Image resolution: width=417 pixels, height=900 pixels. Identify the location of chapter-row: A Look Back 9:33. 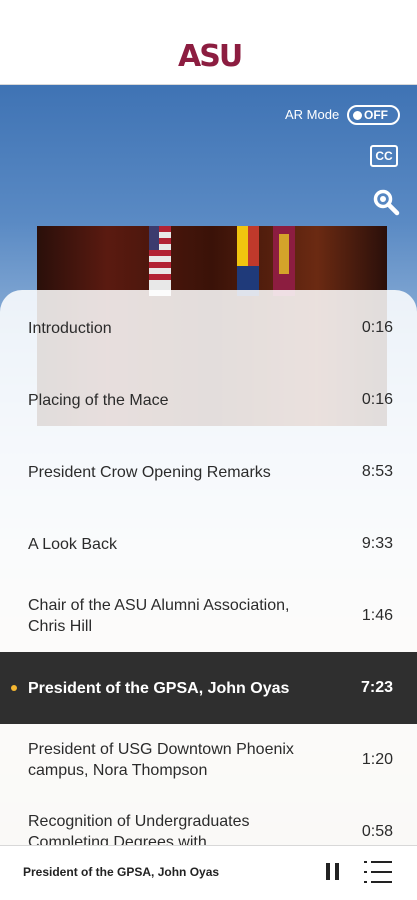
(208, 544).